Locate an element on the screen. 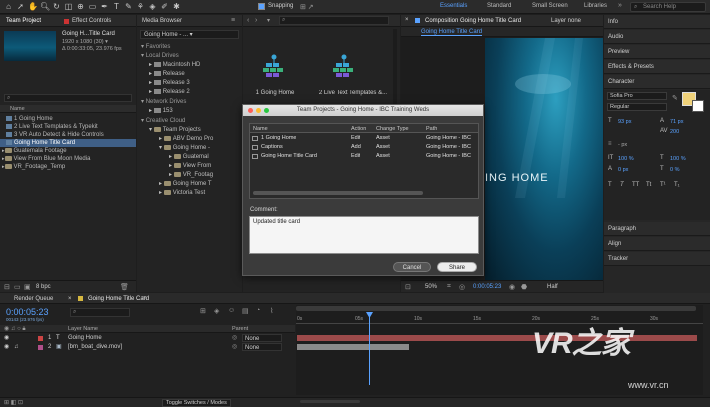 This screenshot has height=407, width=710. panel-preview: Preview is located at coordinates (657, 52).